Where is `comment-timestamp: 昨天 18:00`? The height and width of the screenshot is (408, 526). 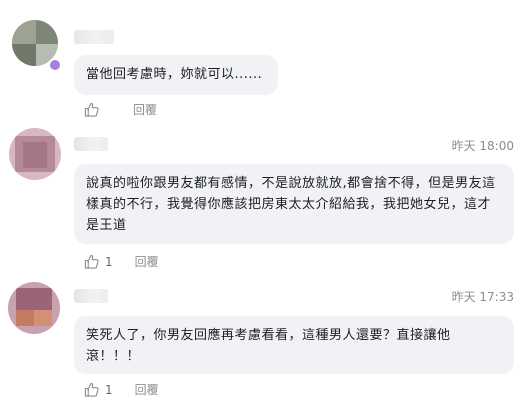 comment-timestamp: 昨天 18:00 is located at coordinates (482, 146).